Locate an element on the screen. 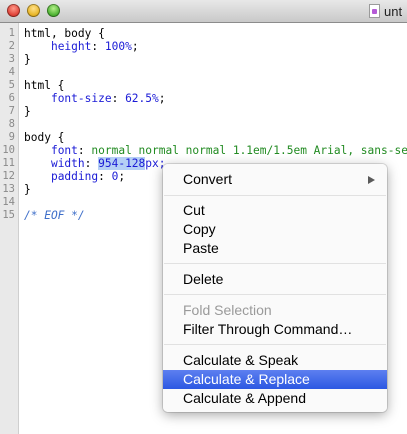  line-number: 8 is located at coordinates (11, 124).